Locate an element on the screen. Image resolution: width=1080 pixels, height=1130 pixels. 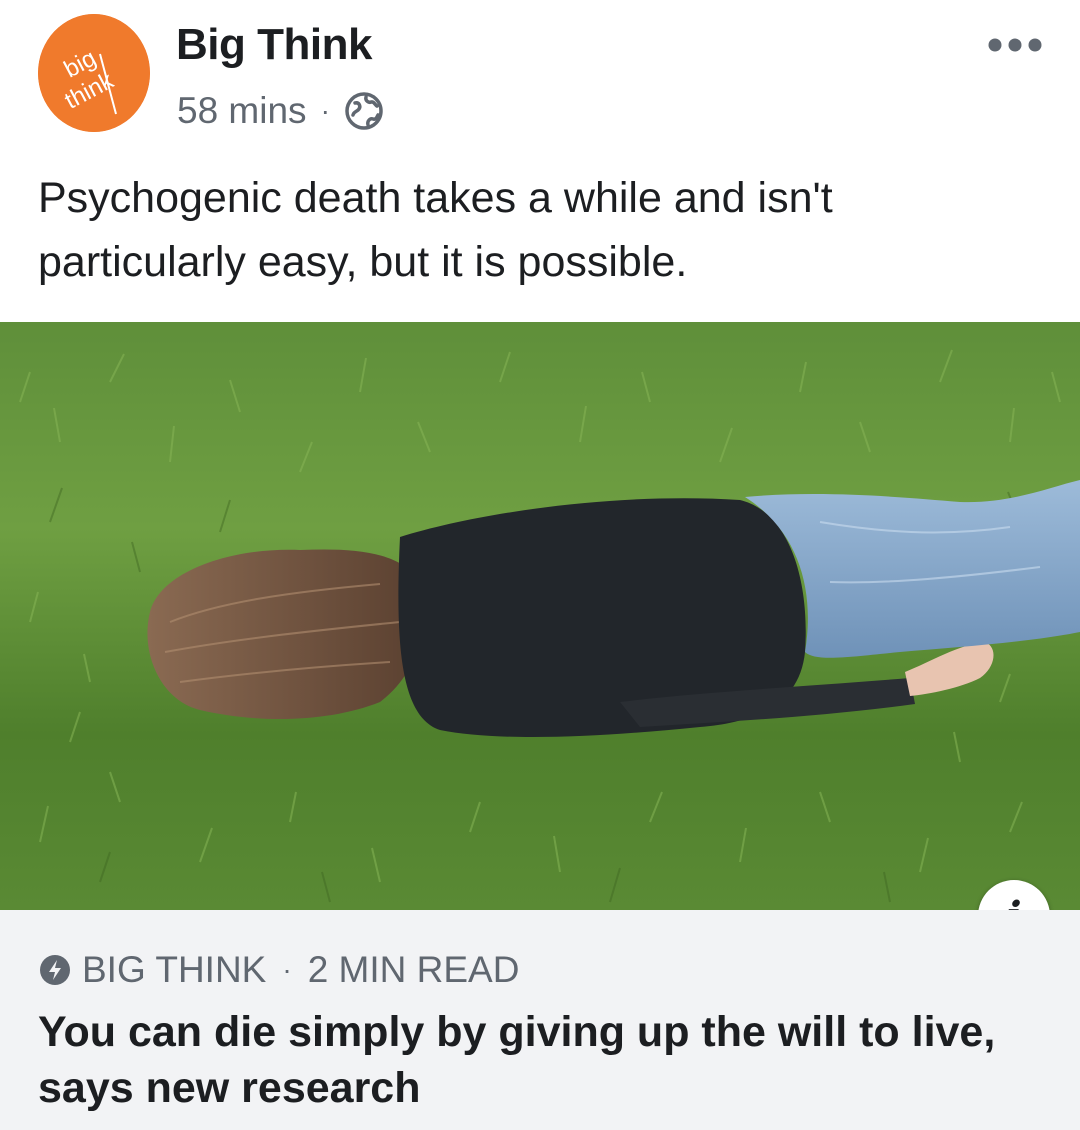
link-source: BIG THINK is located at coordinates (174, 969).